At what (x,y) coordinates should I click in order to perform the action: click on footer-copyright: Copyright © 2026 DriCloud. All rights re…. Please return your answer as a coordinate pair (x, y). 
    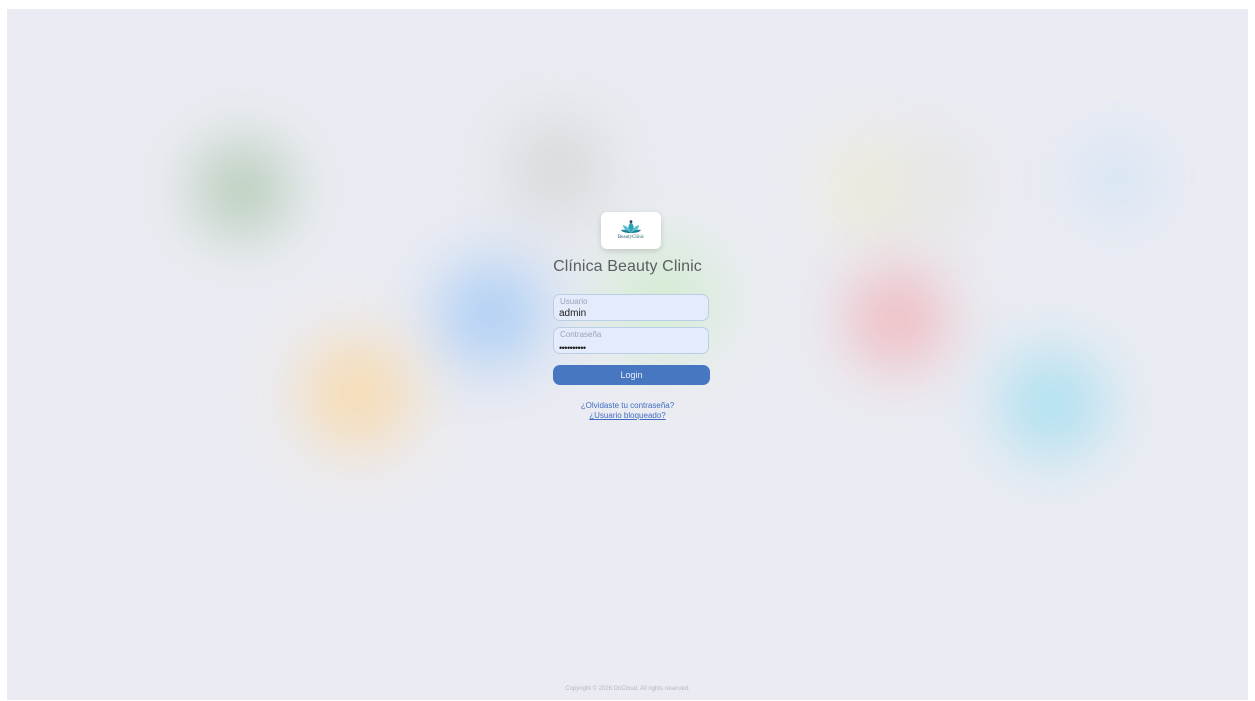
    Looking at the image, I should click on (627, 689).